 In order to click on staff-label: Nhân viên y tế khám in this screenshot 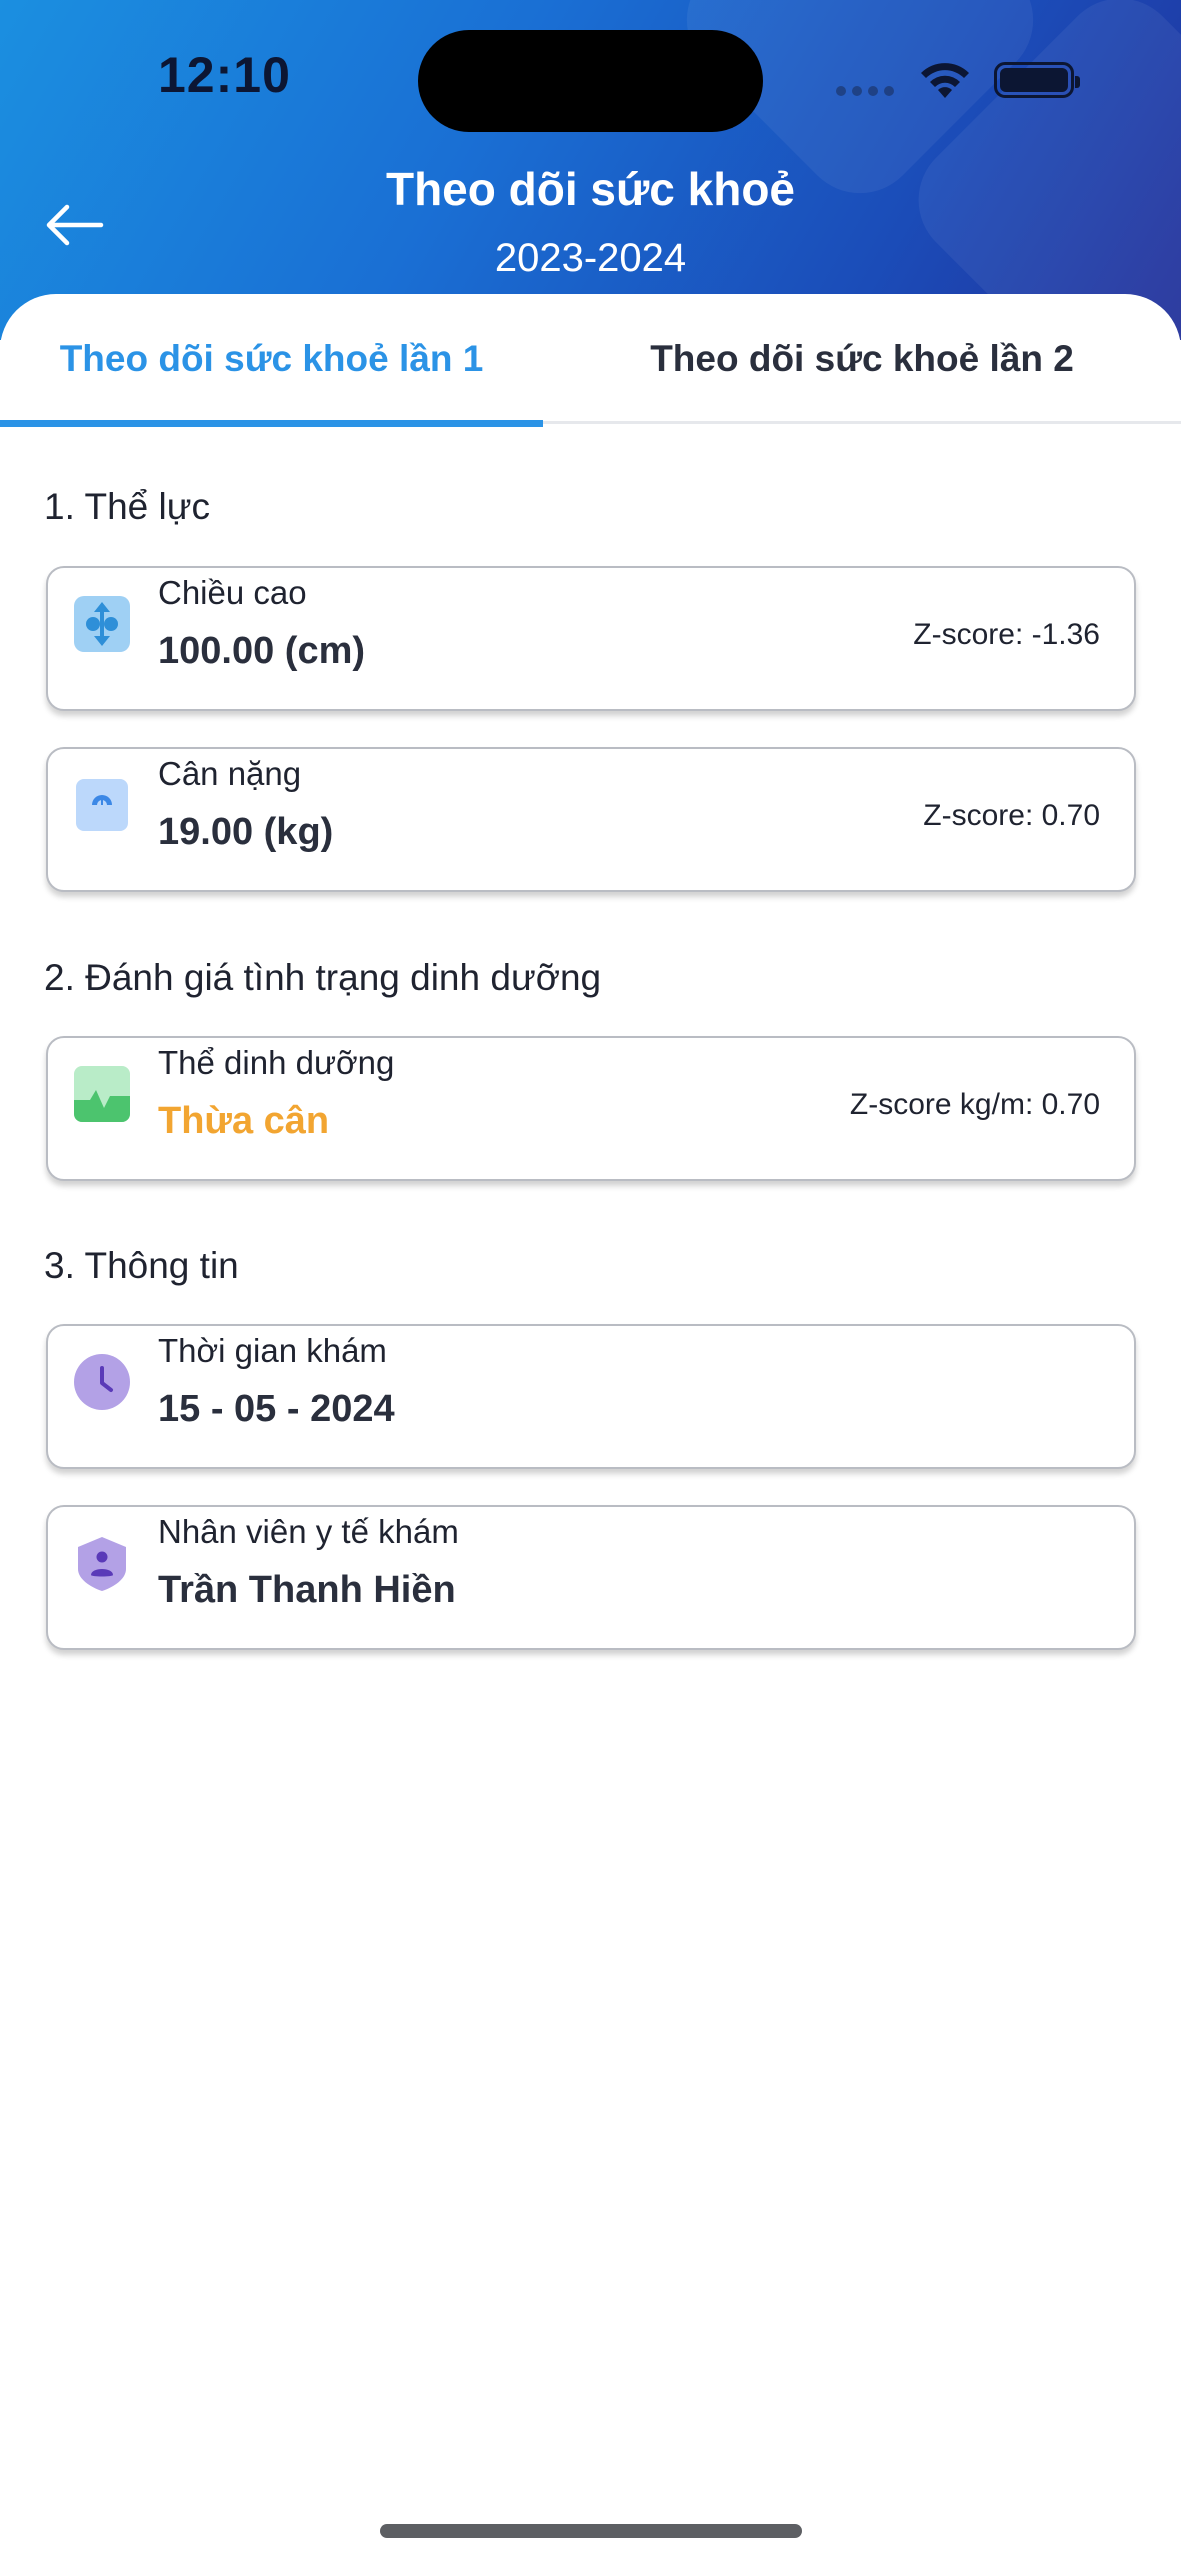, I will do `click(308, 1531)`.